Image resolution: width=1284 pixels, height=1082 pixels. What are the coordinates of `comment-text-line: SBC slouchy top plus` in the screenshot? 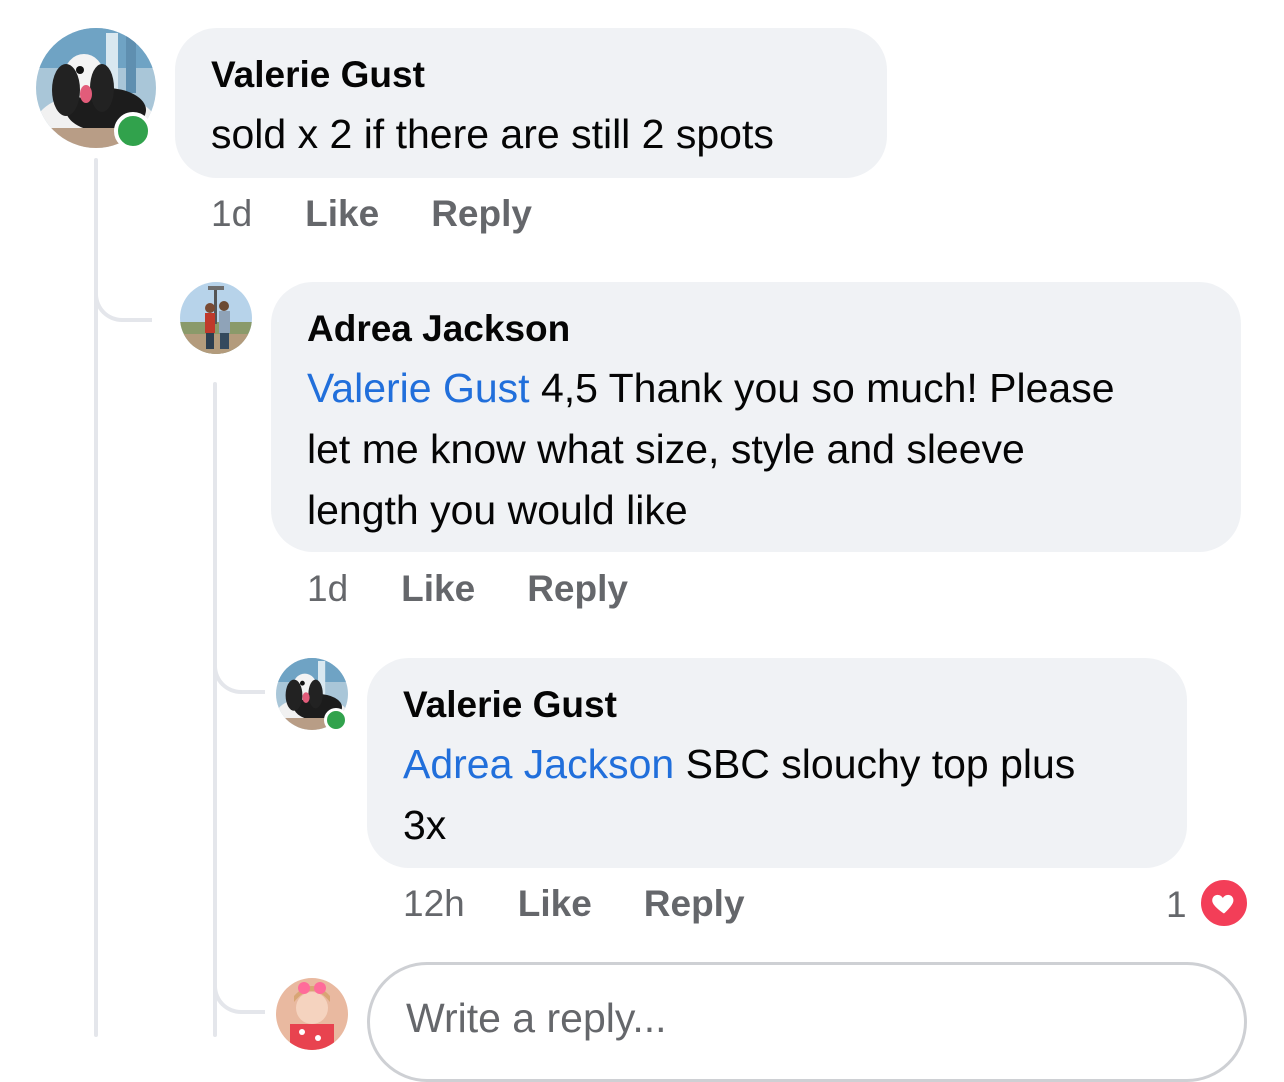 It's located at (875, 764).